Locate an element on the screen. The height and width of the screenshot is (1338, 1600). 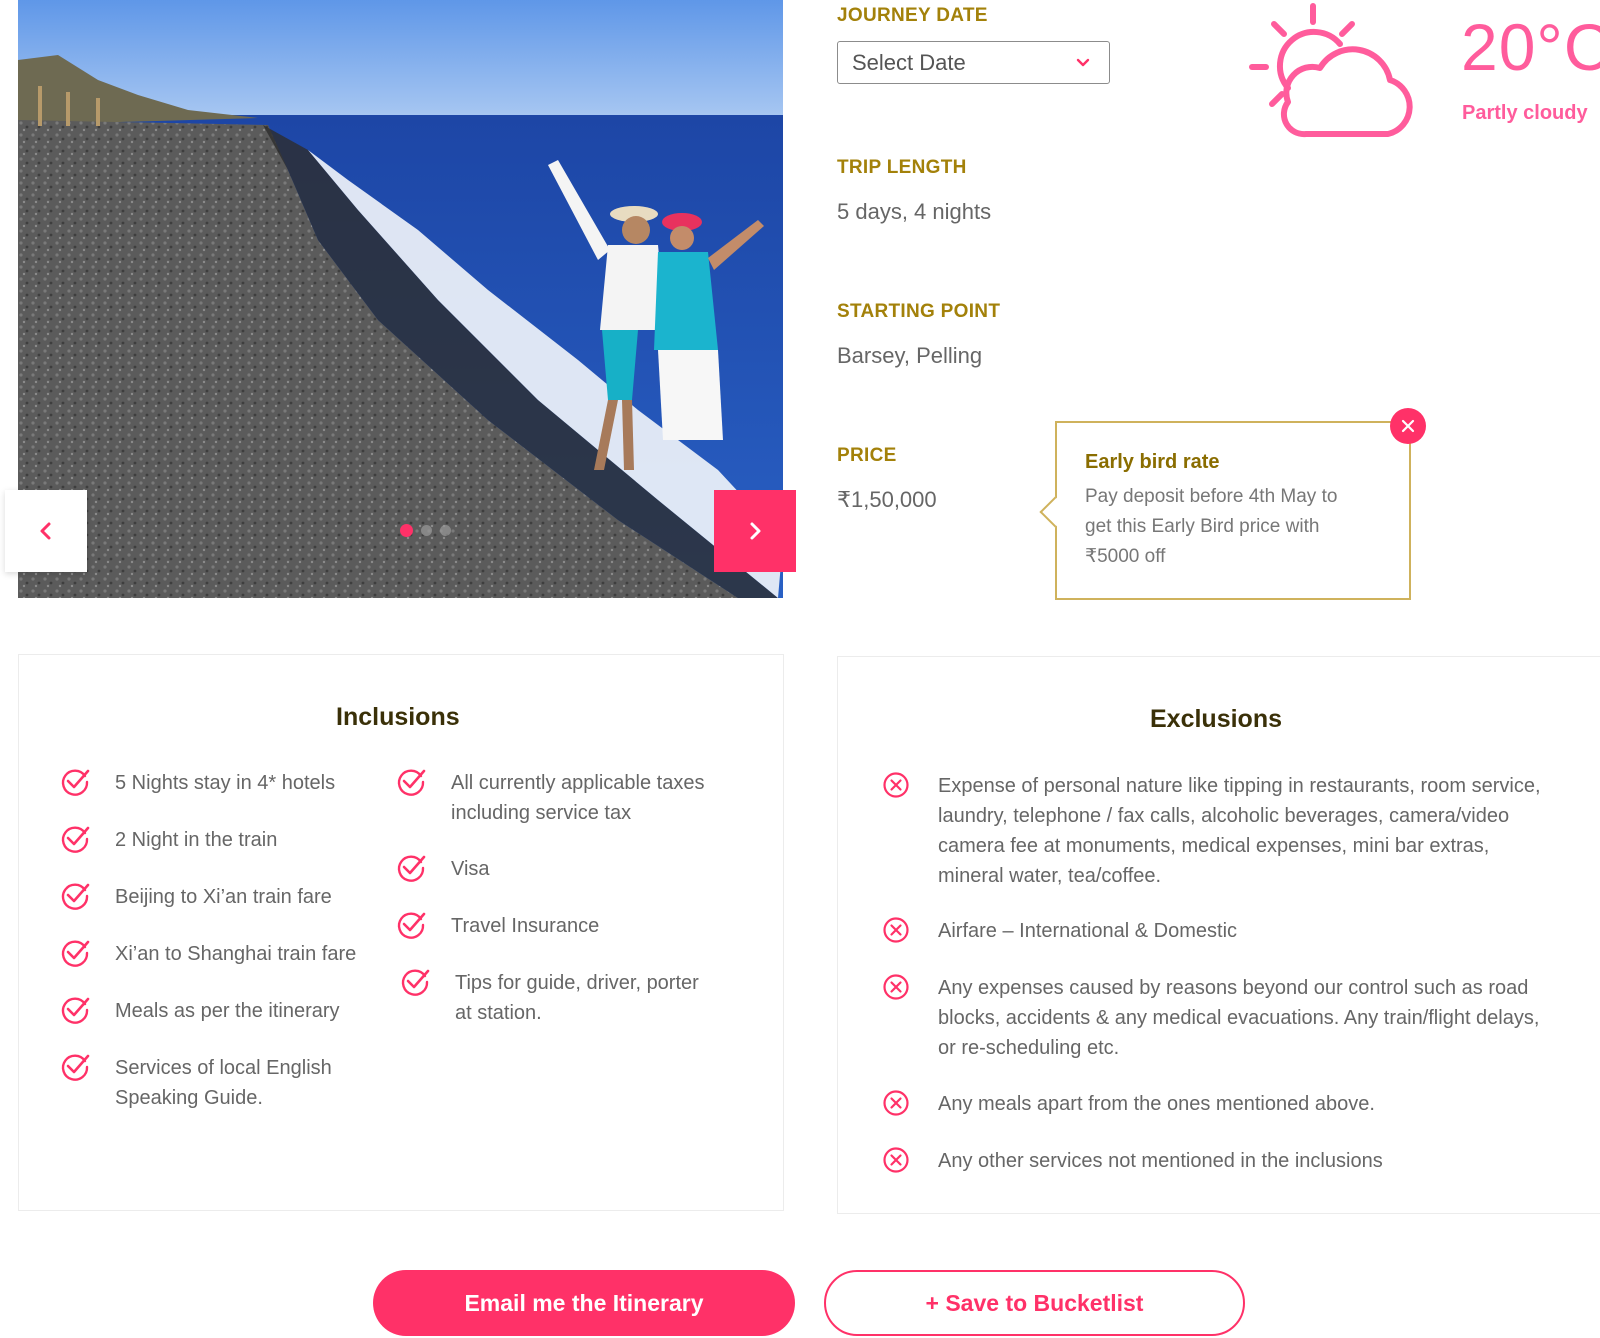
partly-cloudy-icon is located at coordinates (1331, 70).